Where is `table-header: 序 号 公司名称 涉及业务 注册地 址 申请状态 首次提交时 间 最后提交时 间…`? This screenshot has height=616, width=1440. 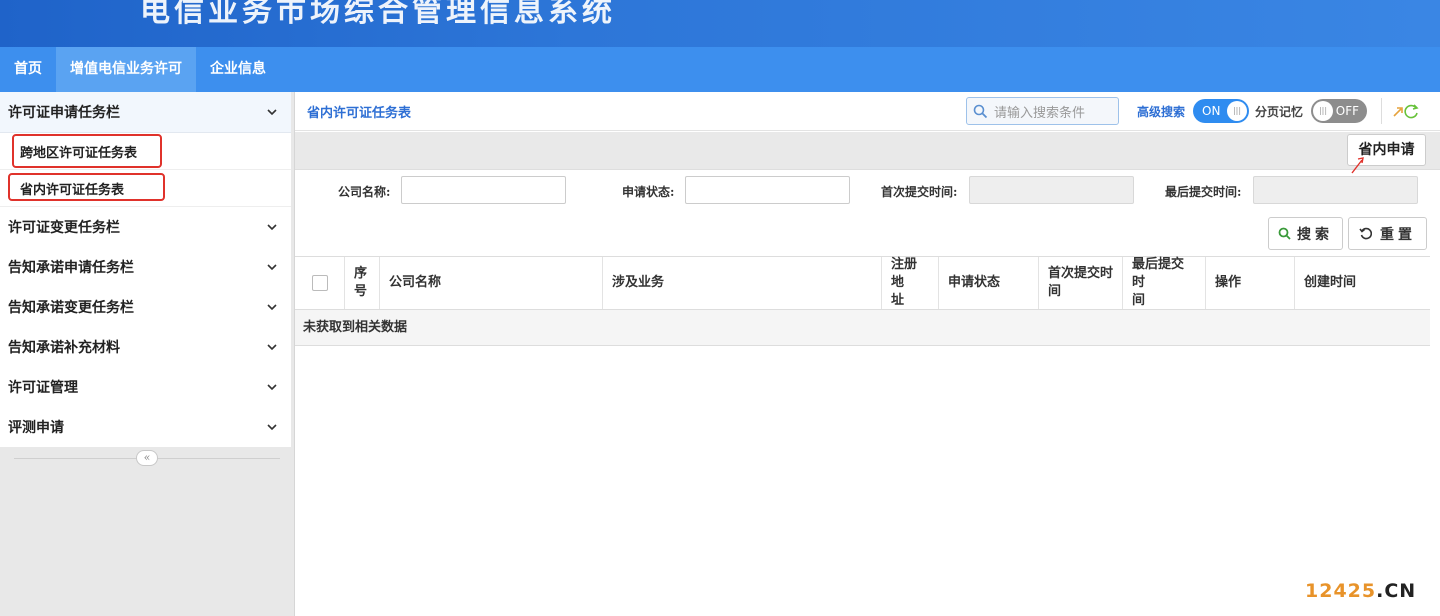 table-header: 序 号 公司名称 涉及业务 注册地 址 申请状态 首次提交时 间 最后提交时 间… is located at coordinates (862, 283).